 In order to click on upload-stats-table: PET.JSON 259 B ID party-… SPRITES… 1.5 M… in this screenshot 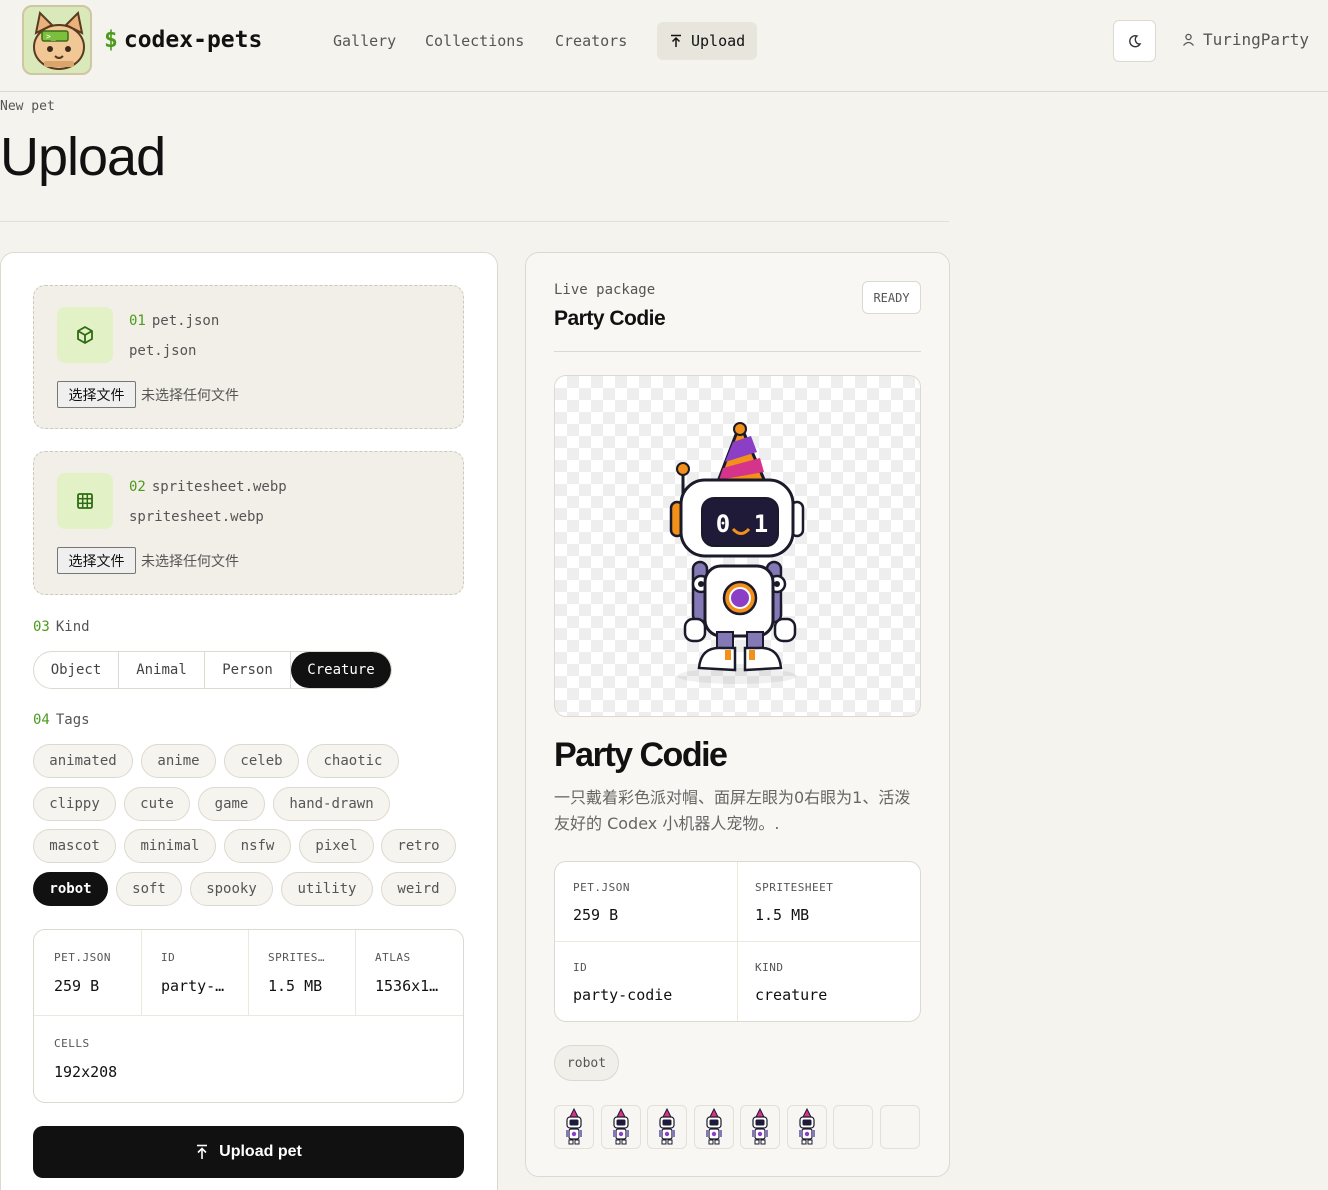, I will do `click(248, 1016)`.